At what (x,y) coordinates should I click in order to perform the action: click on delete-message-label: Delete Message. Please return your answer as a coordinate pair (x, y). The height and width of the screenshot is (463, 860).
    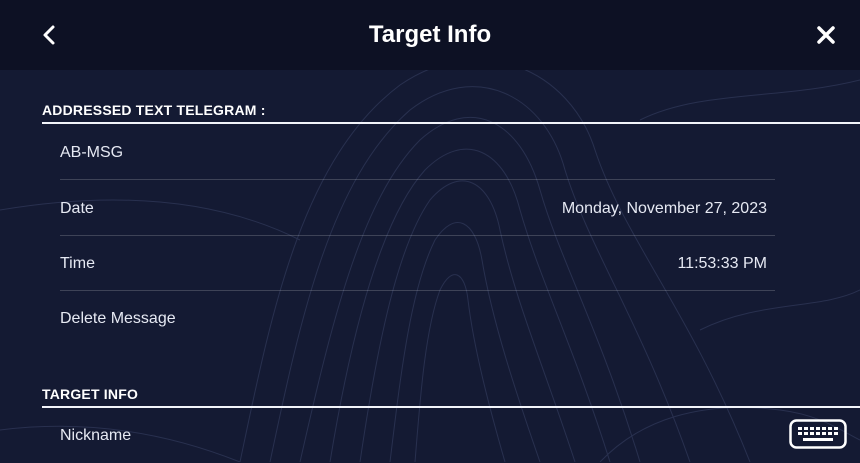
    Looking at the image, I should click on (118, 318).